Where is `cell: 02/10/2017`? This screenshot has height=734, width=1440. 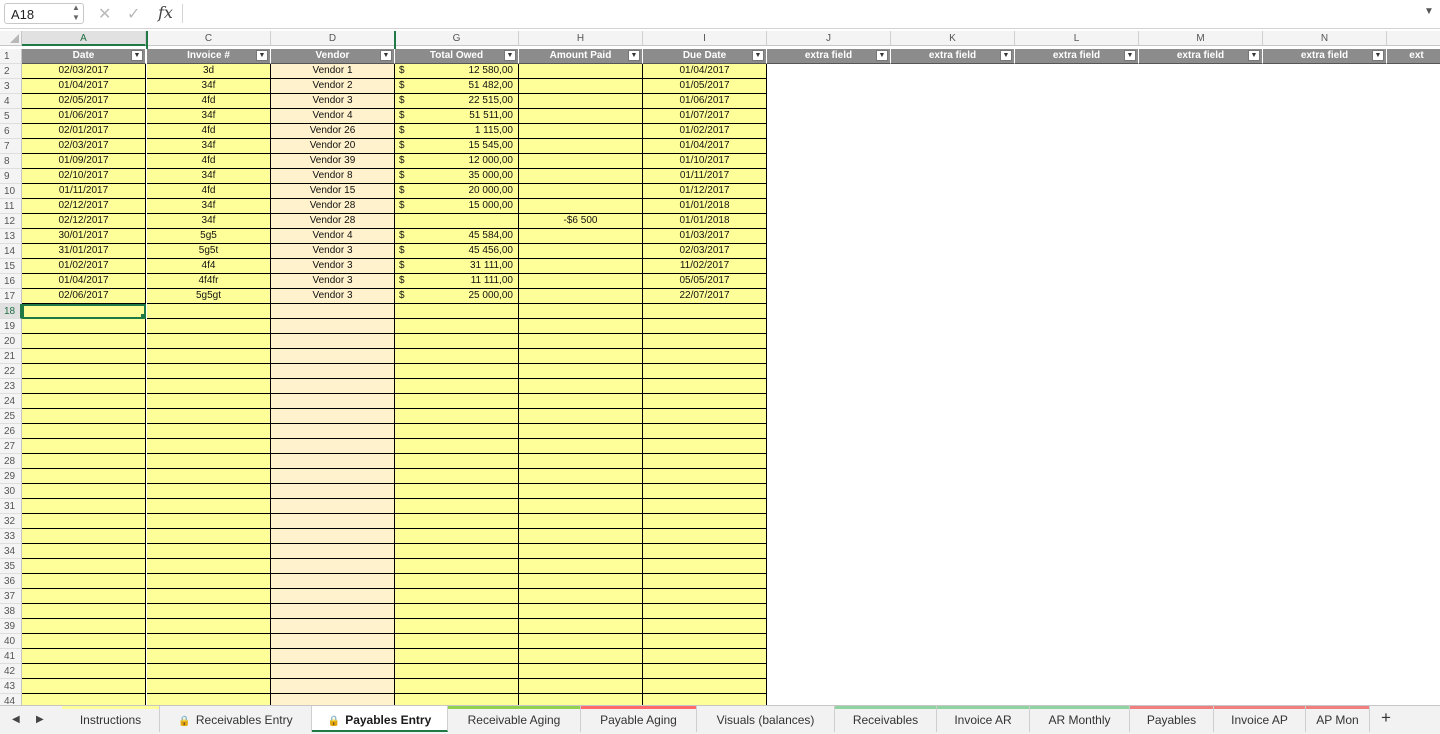
cell: 02/10/2017 is located at coordinates (84, 176).